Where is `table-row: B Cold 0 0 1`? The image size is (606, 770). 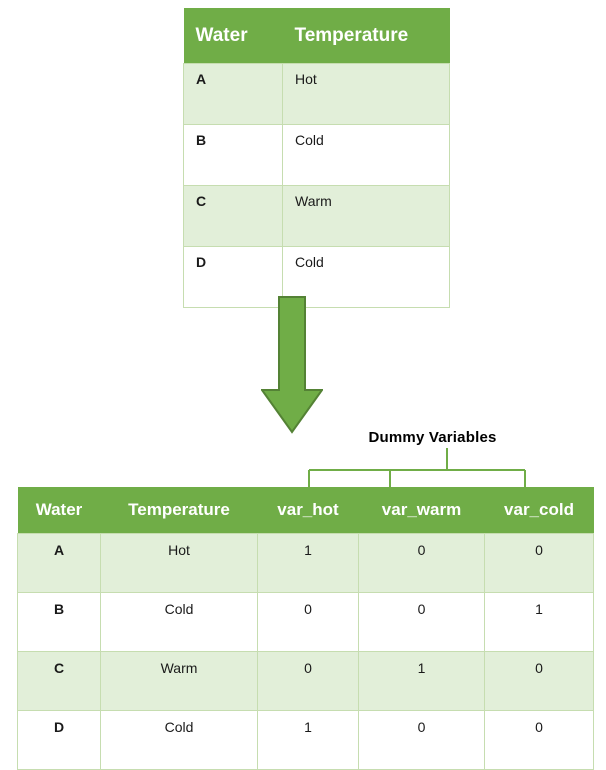
table-row: B Cold 0 0 1 is located at coordinates (305, 622).